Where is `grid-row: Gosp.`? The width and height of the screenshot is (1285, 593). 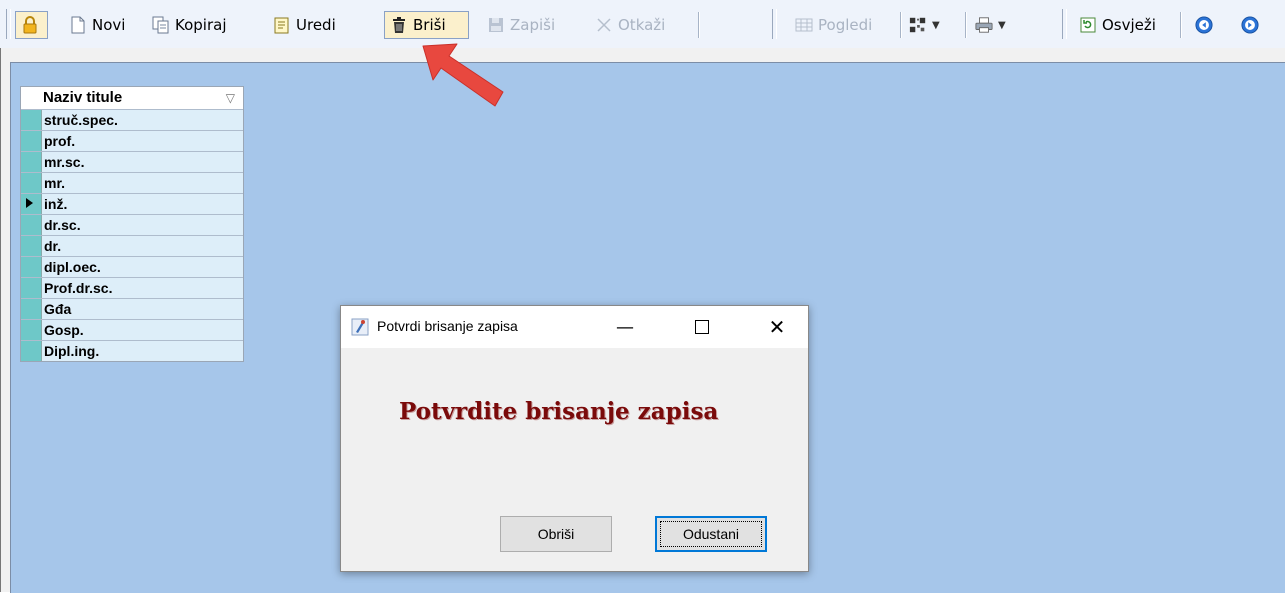
grid-row: Gosp. is located at coordinates (132, 329).